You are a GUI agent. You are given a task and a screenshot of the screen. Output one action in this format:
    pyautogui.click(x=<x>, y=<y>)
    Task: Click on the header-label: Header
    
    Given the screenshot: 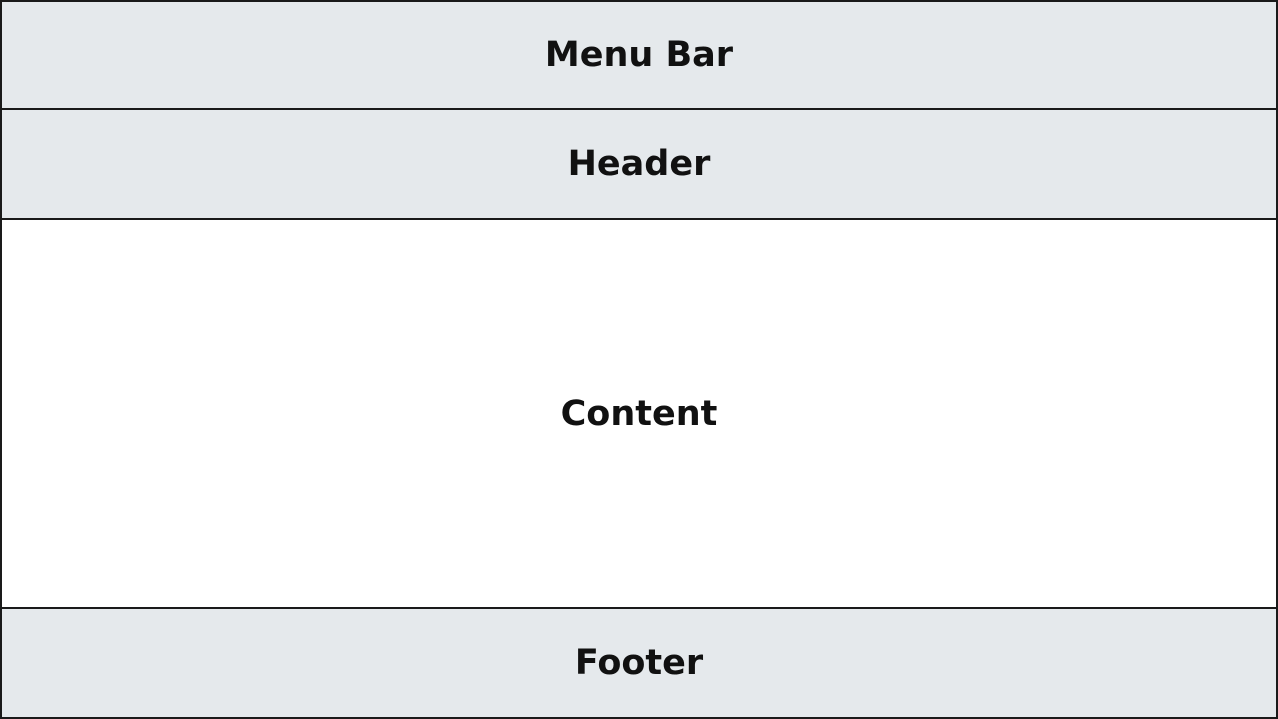 What is the action you would take?
    pyautogui.click(x=639, y=164)
    